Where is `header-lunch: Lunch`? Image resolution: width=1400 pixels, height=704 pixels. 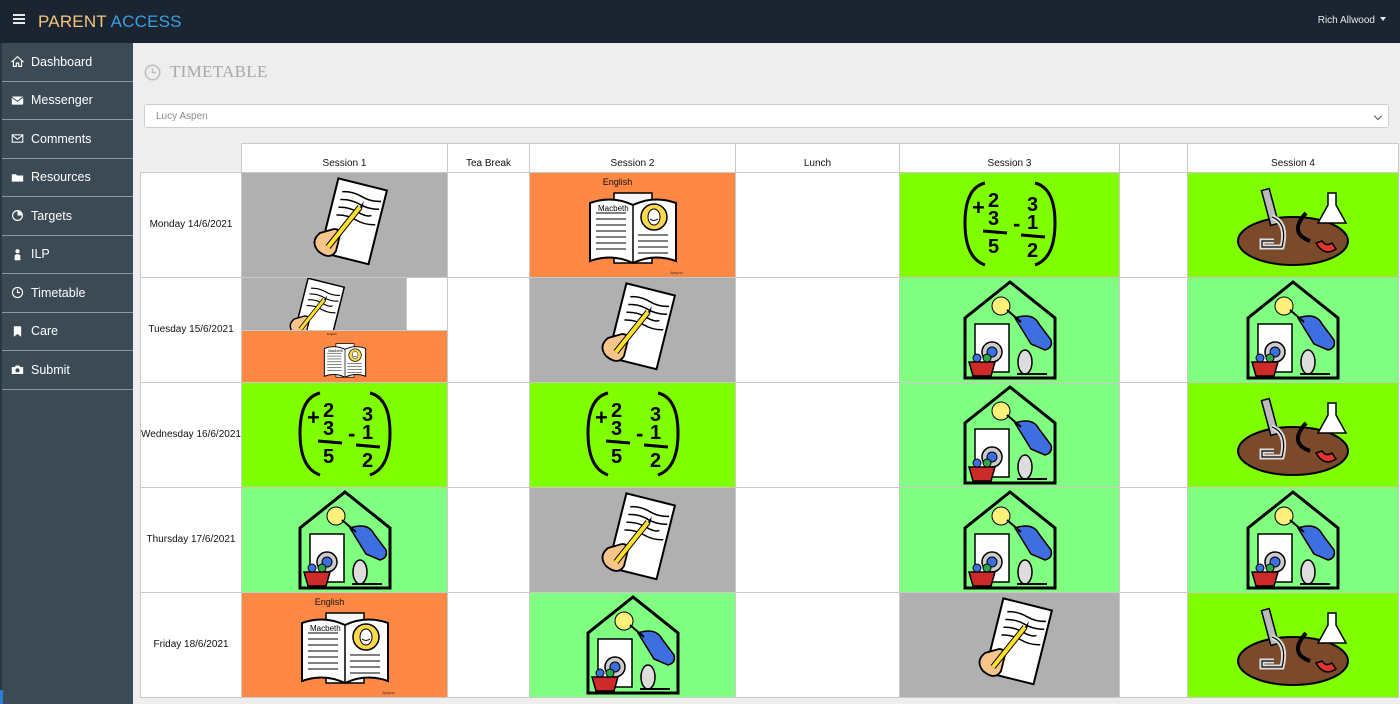
header-lunch: Lunch is located at coordinates (817, 158).